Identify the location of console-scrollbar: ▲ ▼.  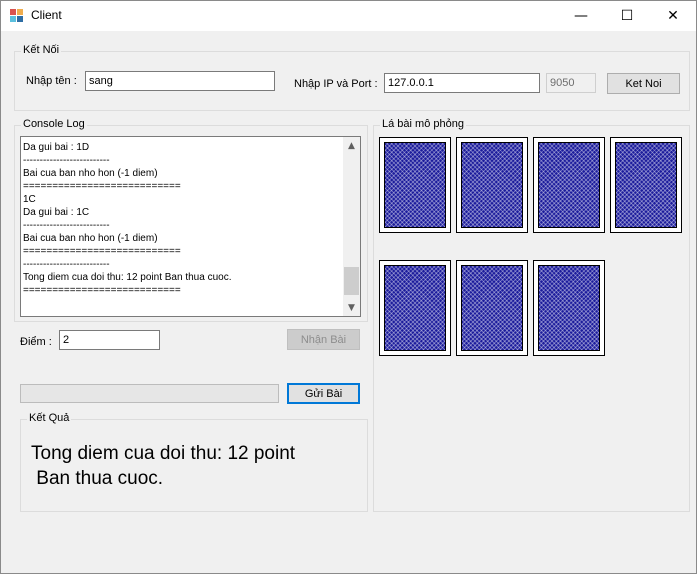
(351, 226).